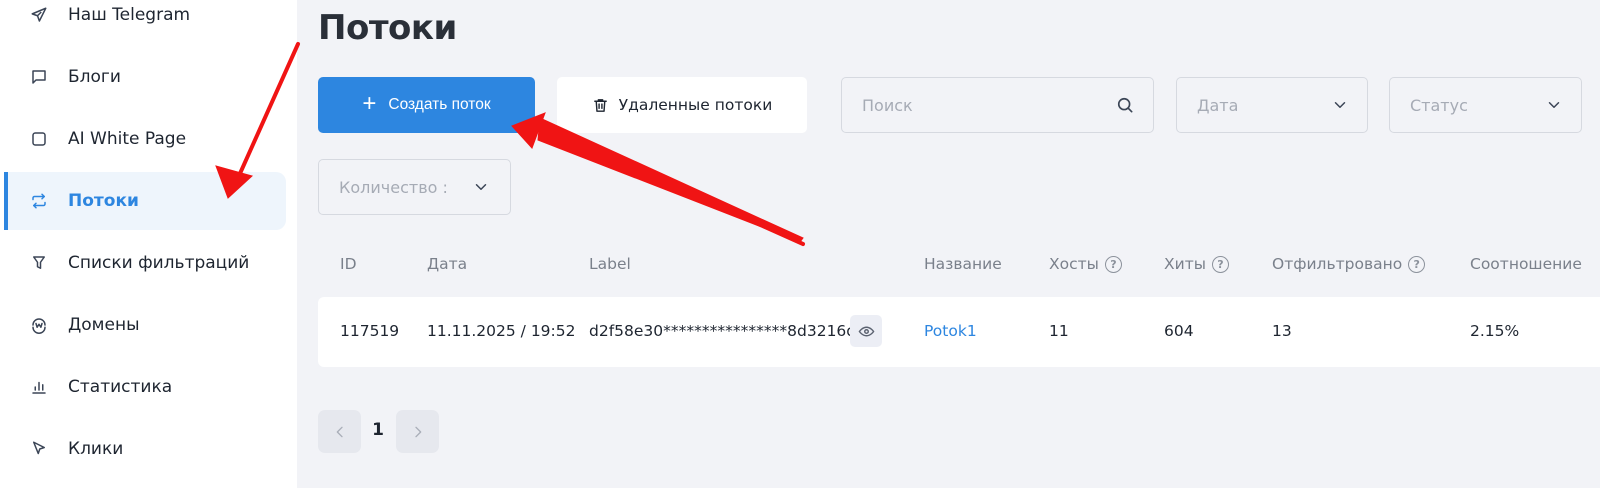 The width and height of the screenshot is (1600, 488). What do you see at coordinates (1196, 264) in the screenshot?
I see `column-header-hits: Хиты ?` at bounding box center [1196, 264].